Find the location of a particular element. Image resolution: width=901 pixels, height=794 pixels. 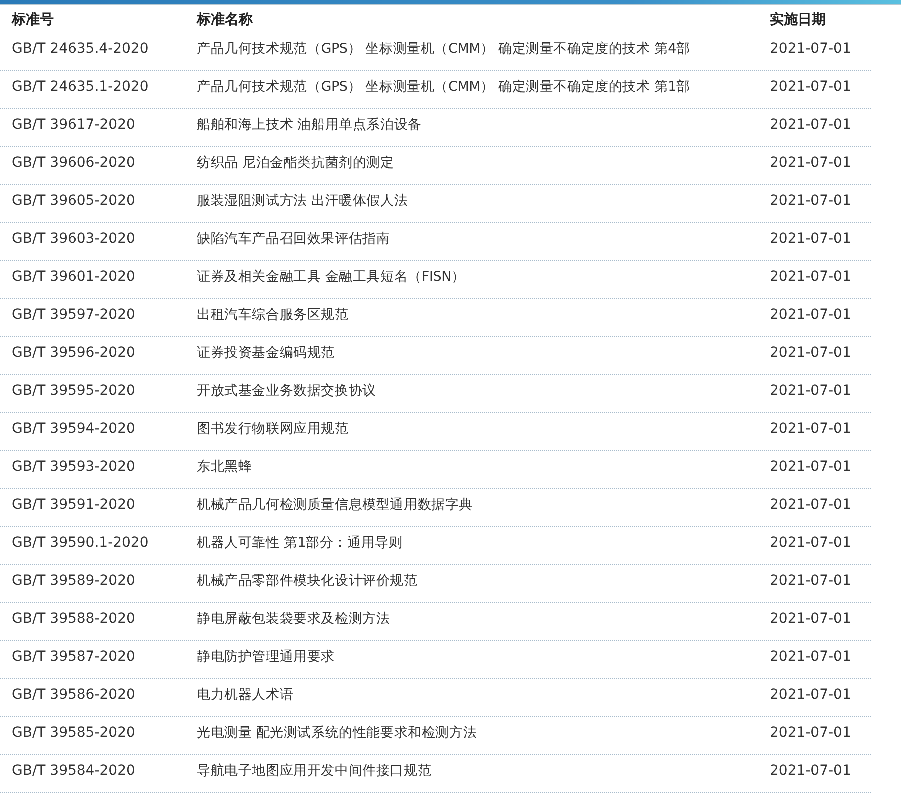

column-header: 实施日期 is located at coordinates (798, 19).